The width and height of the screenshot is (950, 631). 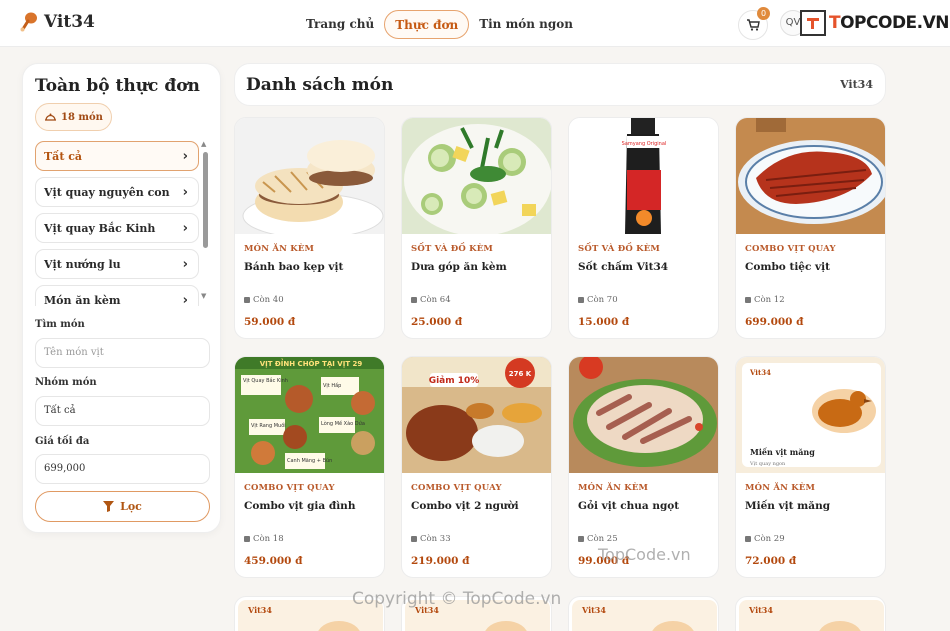 What do you see at coordinates (602, 300) in the screenshot?
I see `stock-label: Còn 70` at bounding box center [602, 300].